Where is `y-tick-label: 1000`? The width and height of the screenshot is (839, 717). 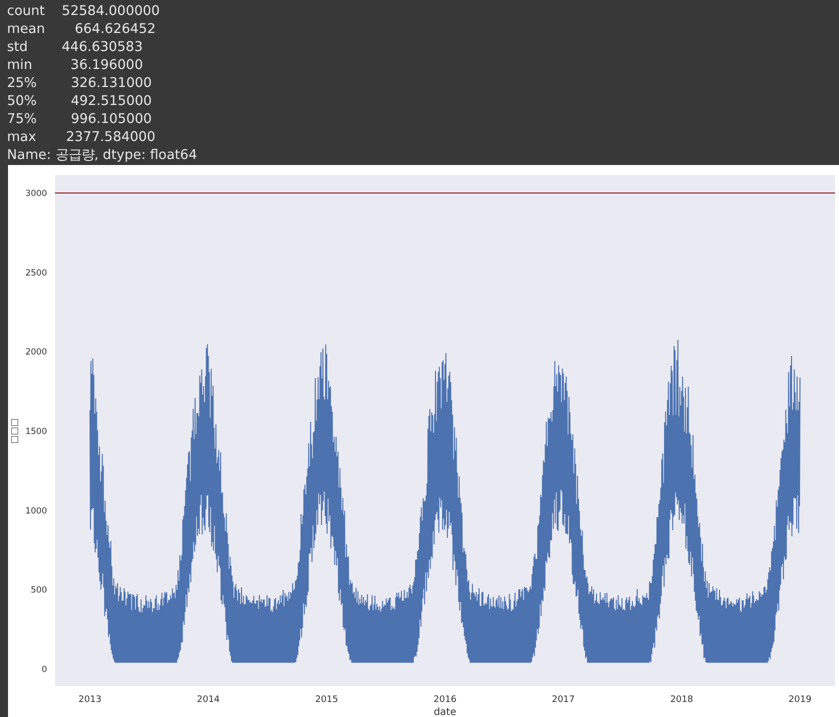 y-tick-label: 1000 is located at coordinates (36, 511).